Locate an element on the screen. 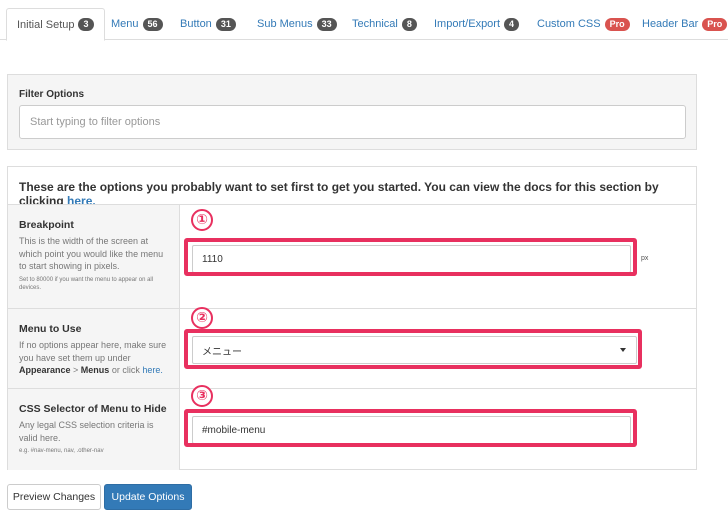  tab-label: Header Bar is located at coordinates (670, 24).